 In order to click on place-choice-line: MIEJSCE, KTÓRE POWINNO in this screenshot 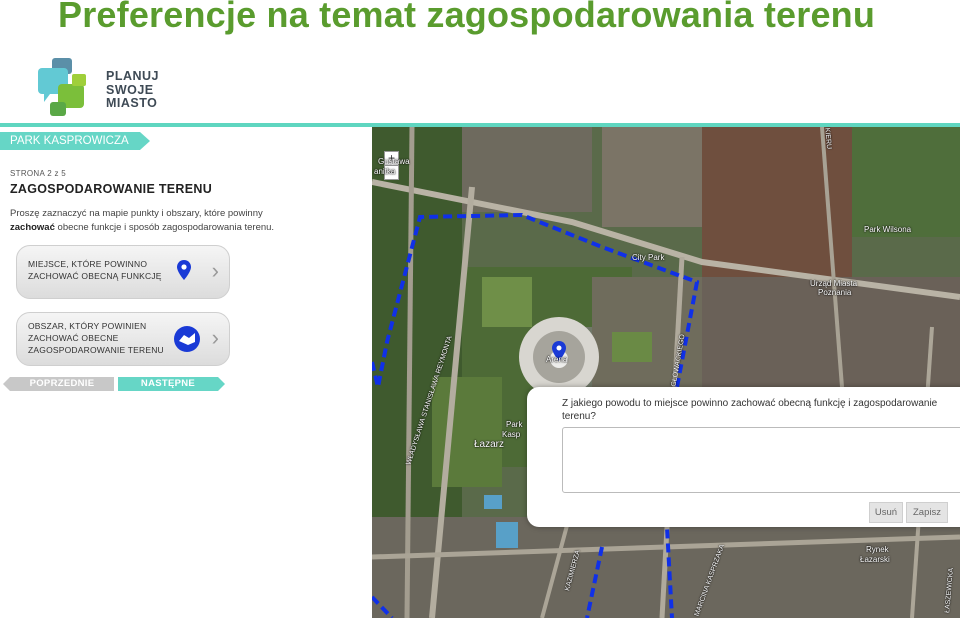, I will do `click(88, 264)`.